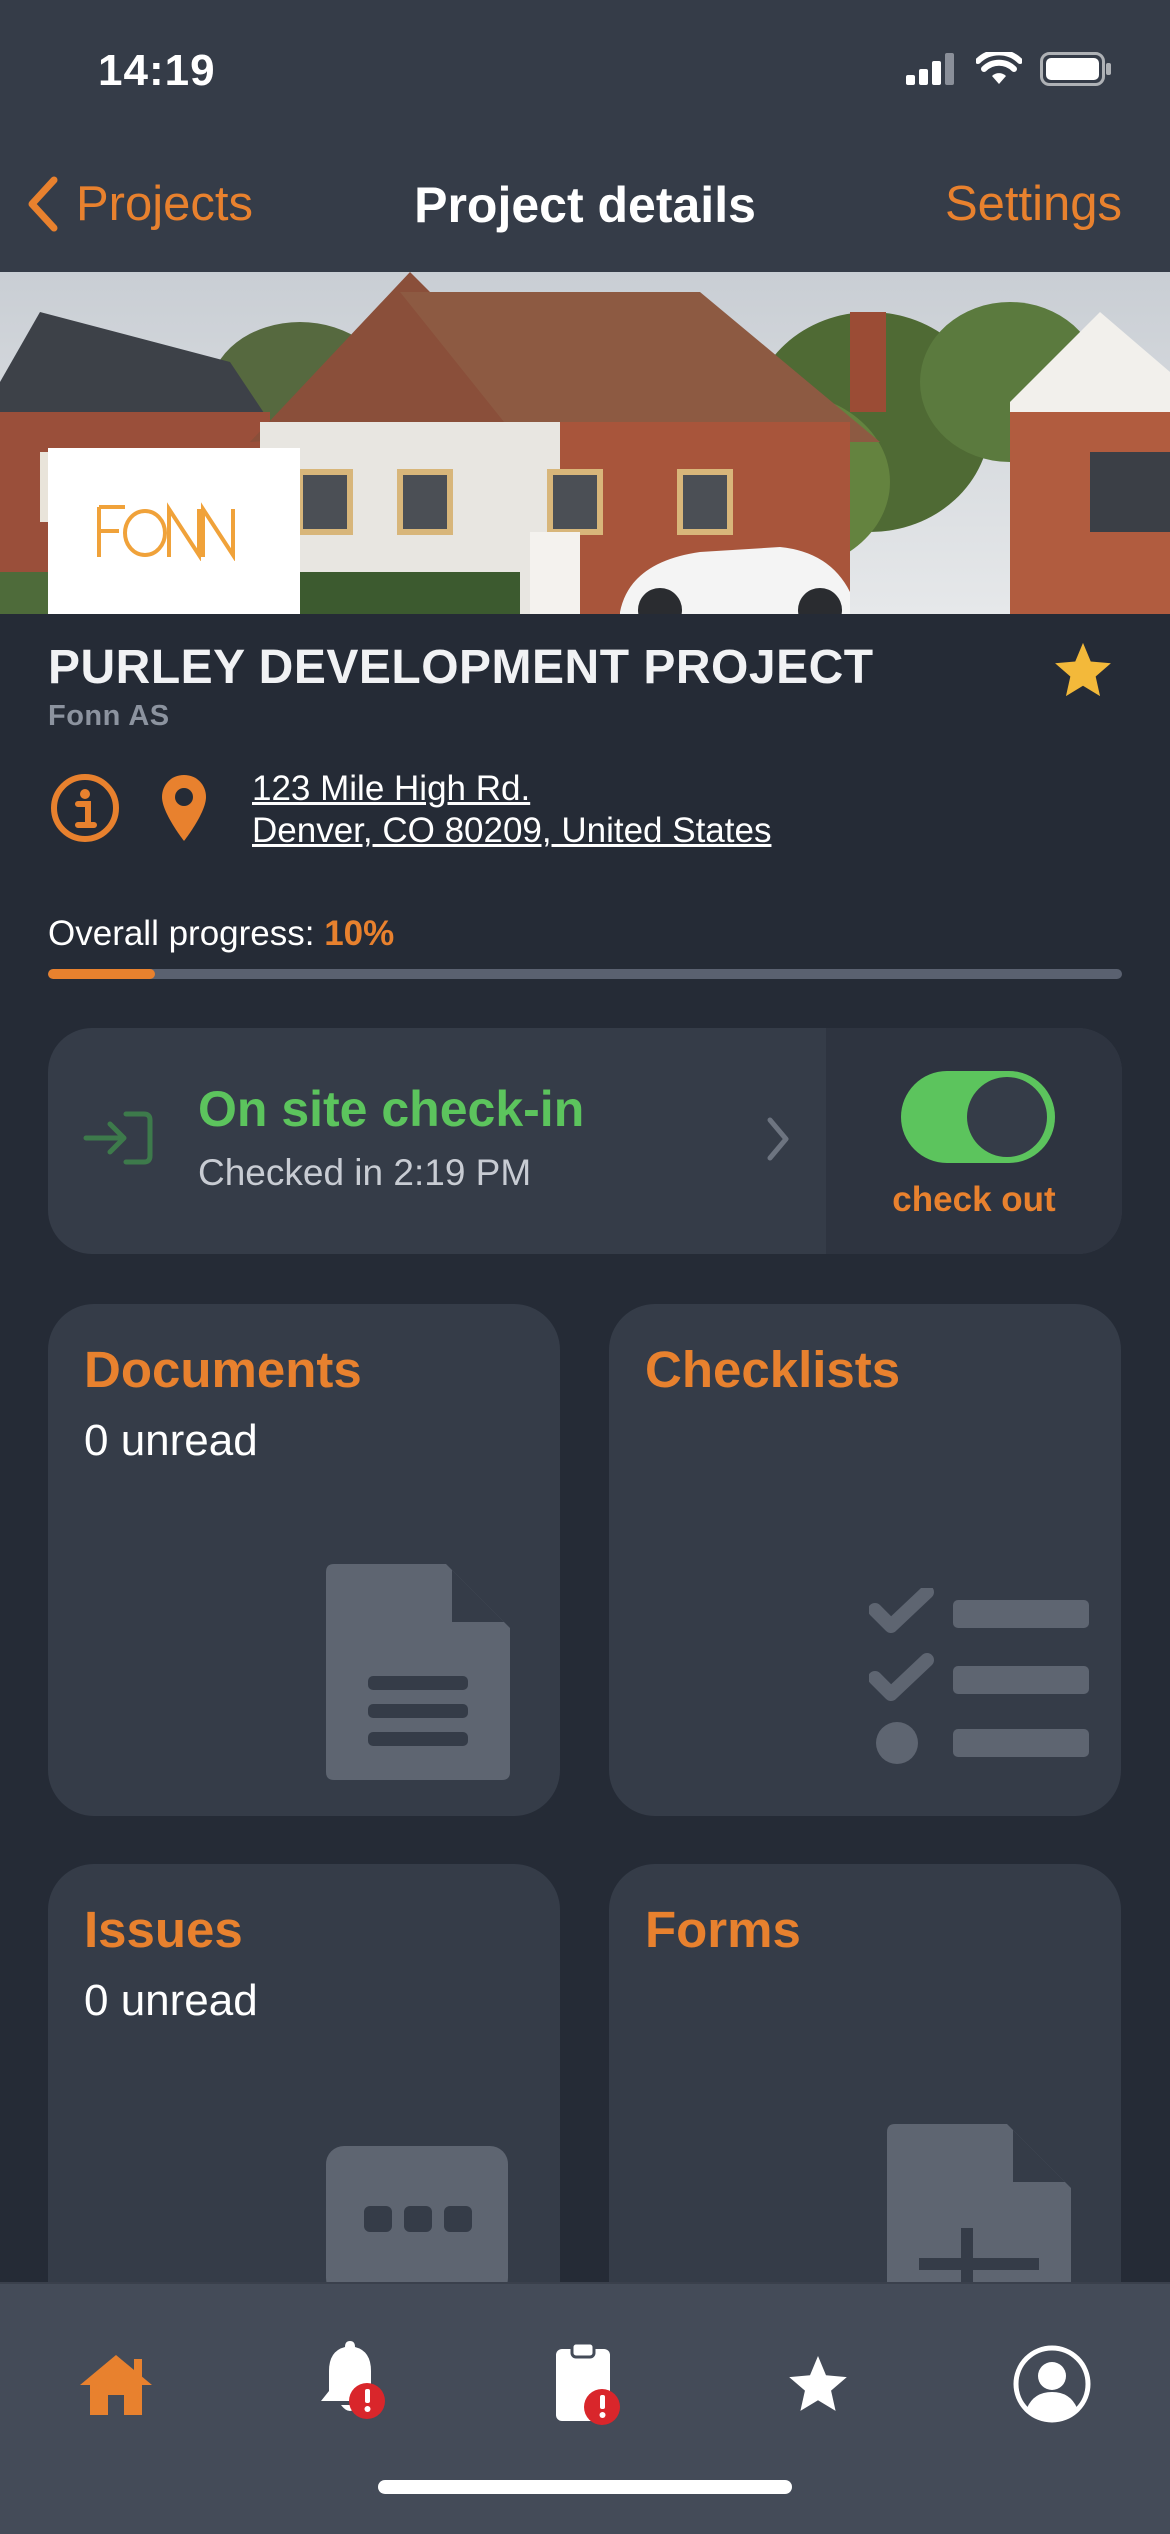 The width and height of the screenshot is (1170, 2534). I want to click on checkin-time: Checked in 2:19 PM, so click(365, 1172).